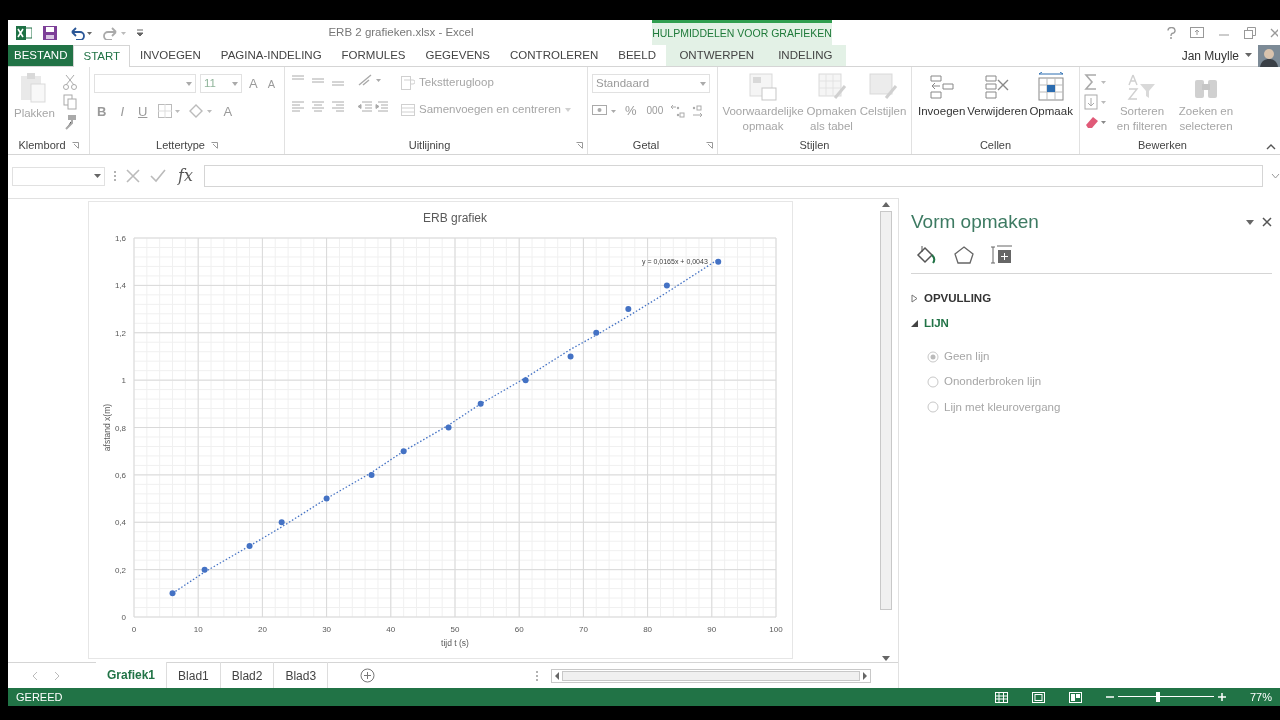  I want to click on normal-view-icon, so click(1001, 697).